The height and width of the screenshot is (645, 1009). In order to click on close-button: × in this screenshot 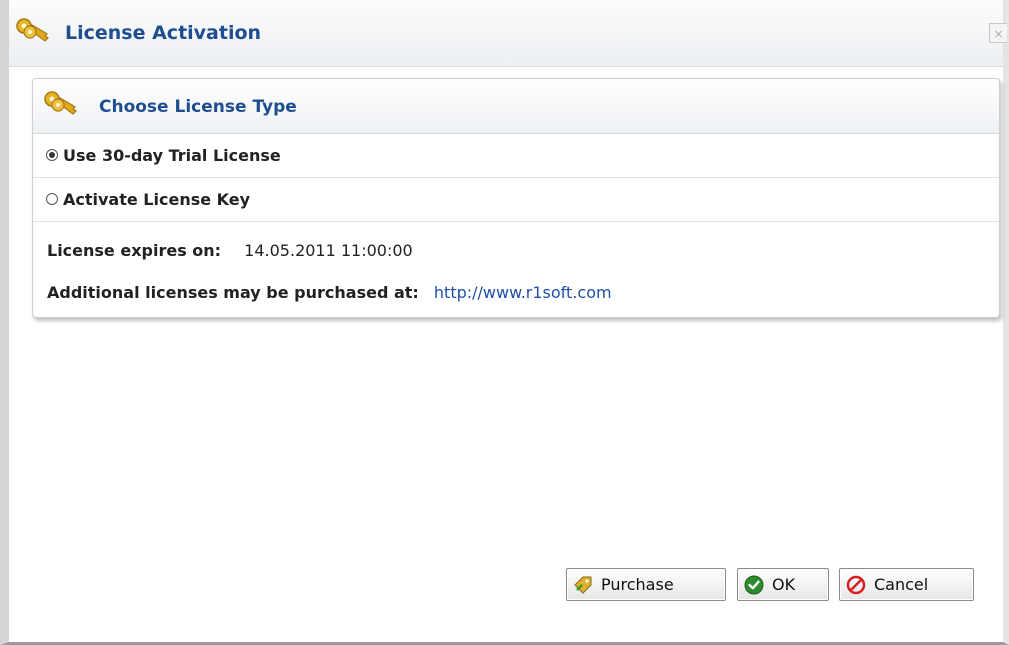, I will do `click(998, 33)`.